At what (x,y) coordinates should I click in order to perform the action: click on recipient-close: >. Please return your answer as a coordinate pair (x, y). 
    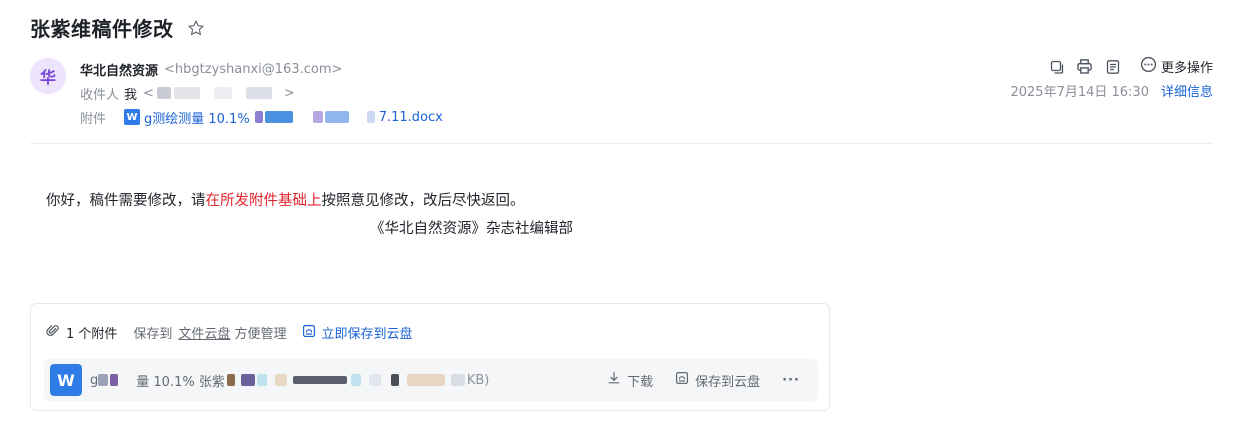
    Looking at the image, I should click on (289, 93).